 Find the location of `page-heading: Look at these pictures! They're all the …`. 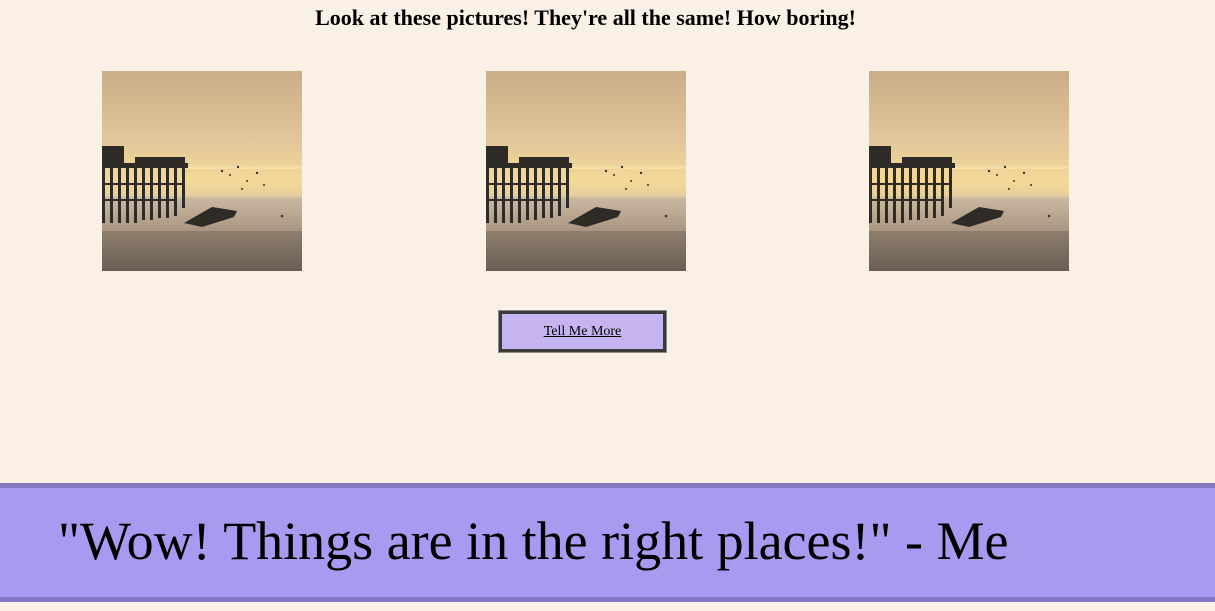

page-heading: Look at these pictures! They're all the … is located at coordinates (585, 17).